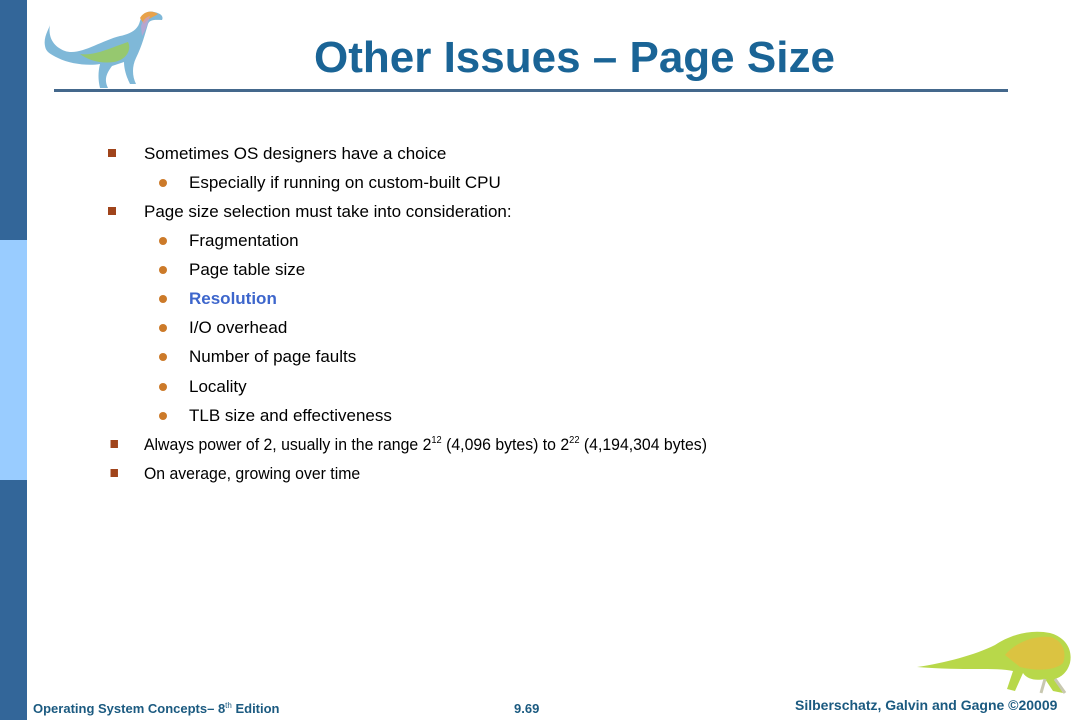 The image size is (1080, 720). What do you see at coordinates (436, 440) in the screenshot?
I see `exponent: 12` at bounding box center [436, 440].